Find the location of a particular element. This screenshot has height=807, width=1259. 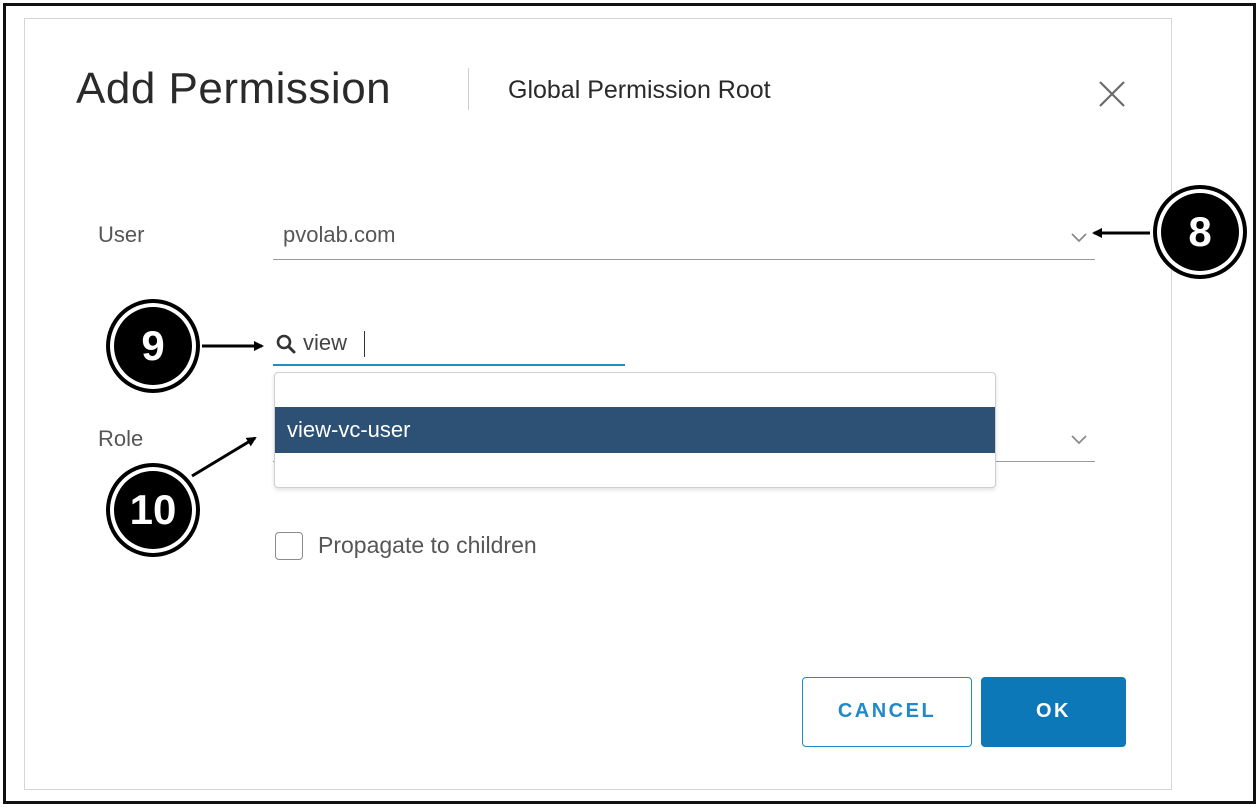

callout-9: 9 is located at coordinates (153, 346).